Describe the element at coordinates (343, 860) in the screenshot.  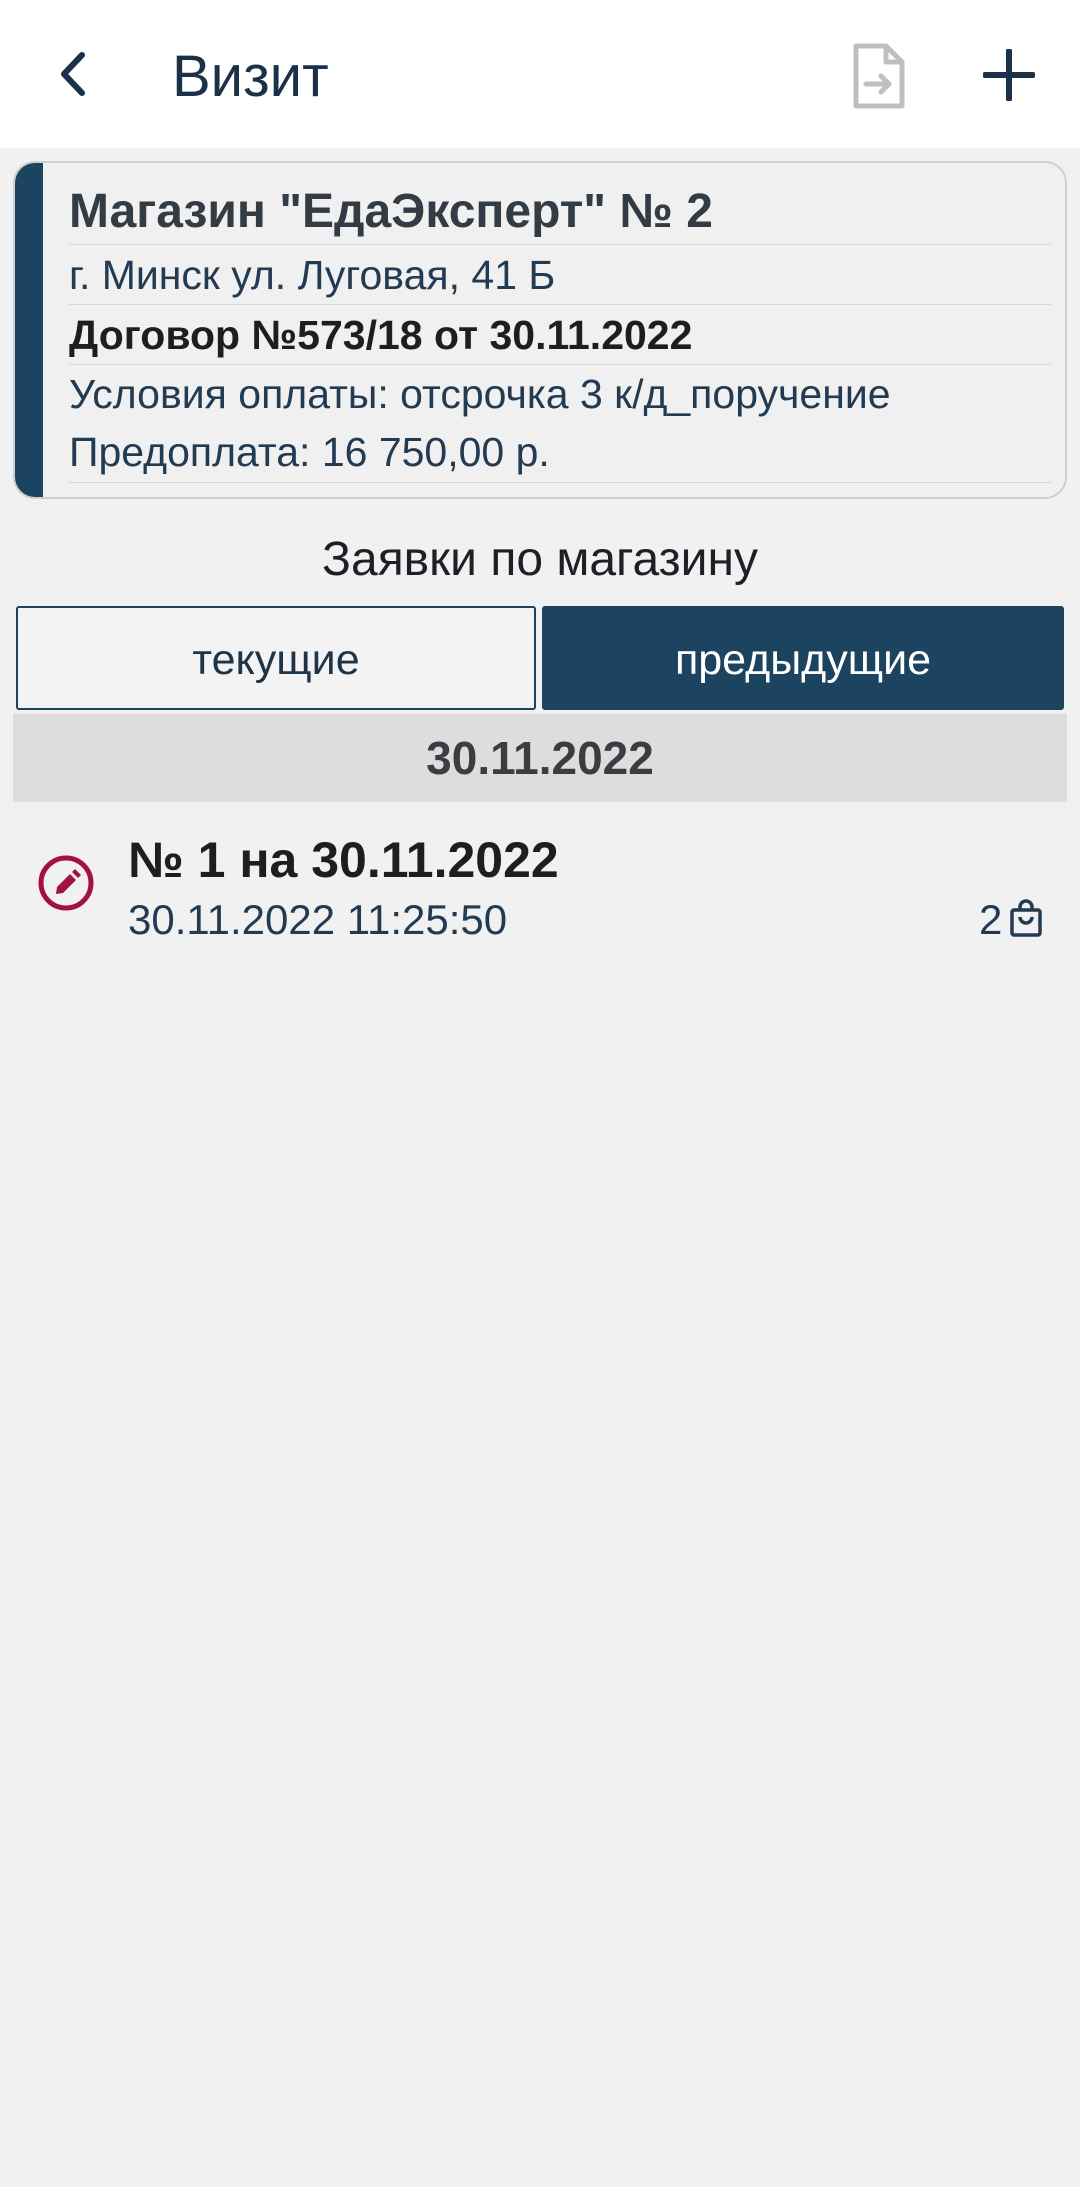
I see `order-title: № 1 на 30.11.2022` at that location.